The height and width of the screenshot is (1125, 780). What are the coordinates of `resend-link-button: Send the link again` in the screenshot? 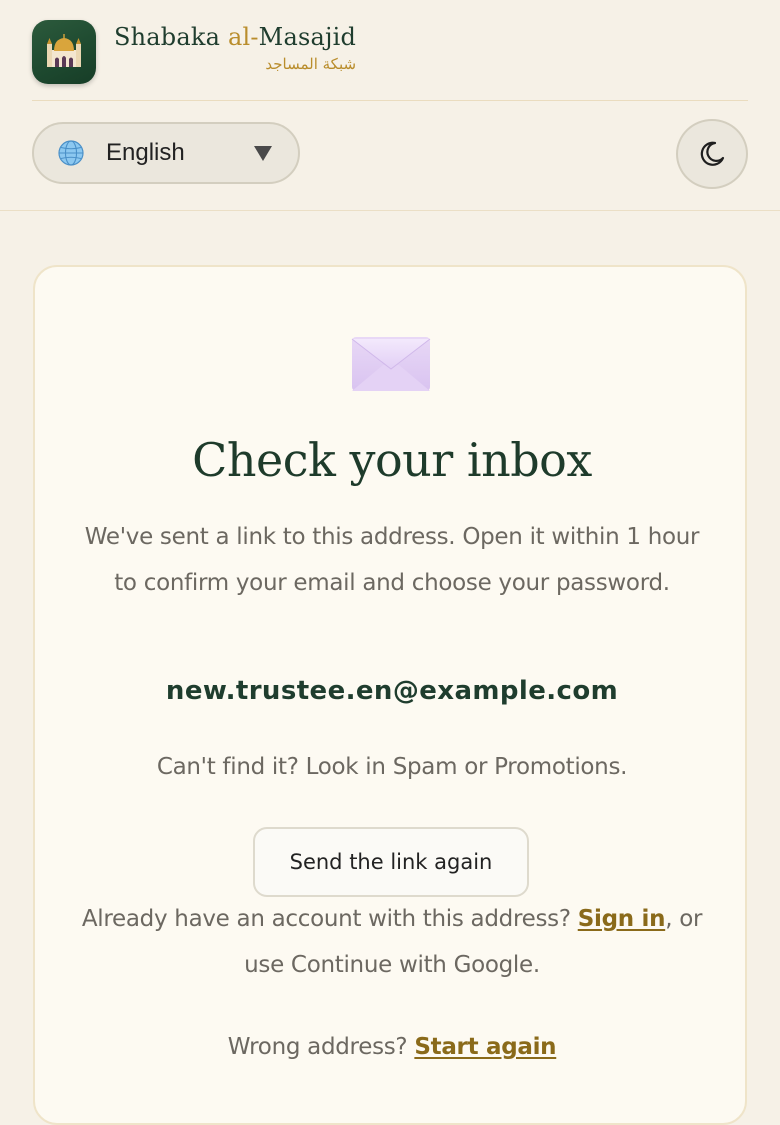 It's located at (391, 862).